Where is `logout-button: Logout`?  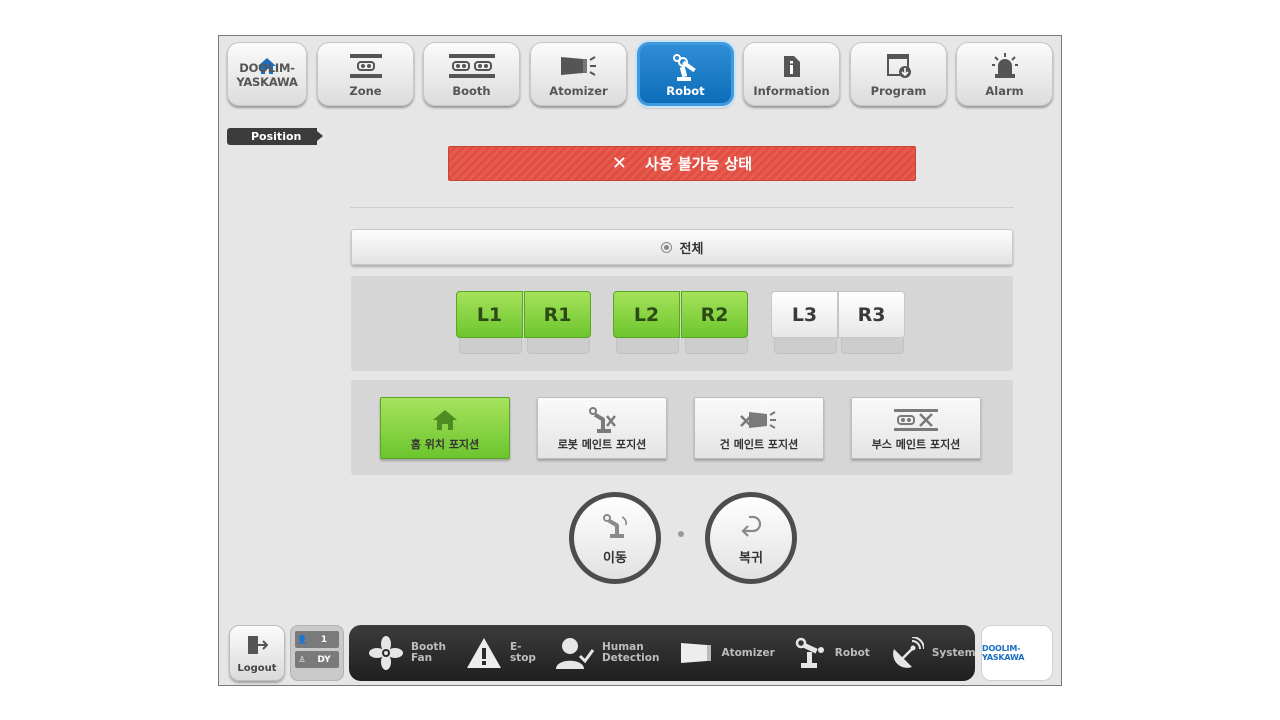
logout-button: Logout is located at coordinates (257, 653).